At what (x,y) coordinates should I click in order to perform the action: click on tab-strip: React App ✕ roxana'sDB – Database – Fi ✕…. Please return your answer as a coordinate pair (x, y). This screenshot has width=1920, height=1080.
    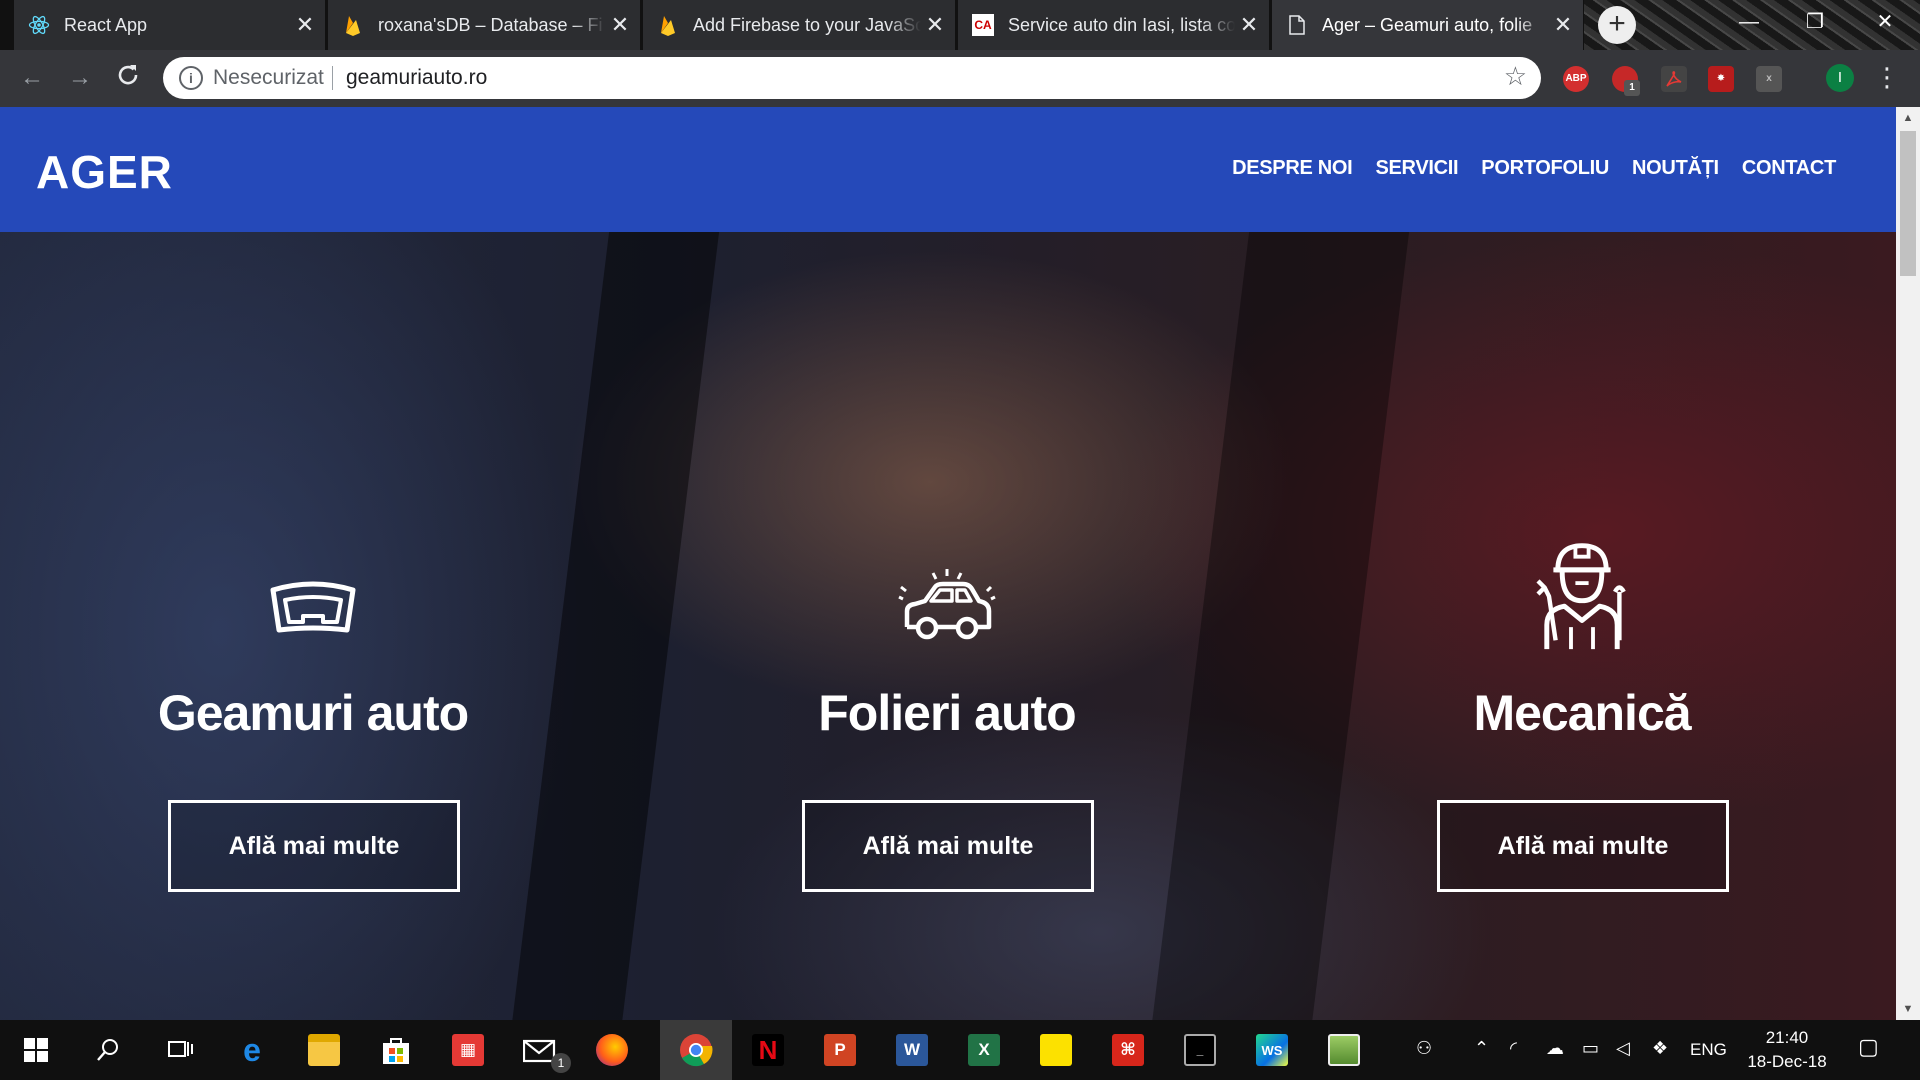
    Looking at the image, I should click on (960, 25).